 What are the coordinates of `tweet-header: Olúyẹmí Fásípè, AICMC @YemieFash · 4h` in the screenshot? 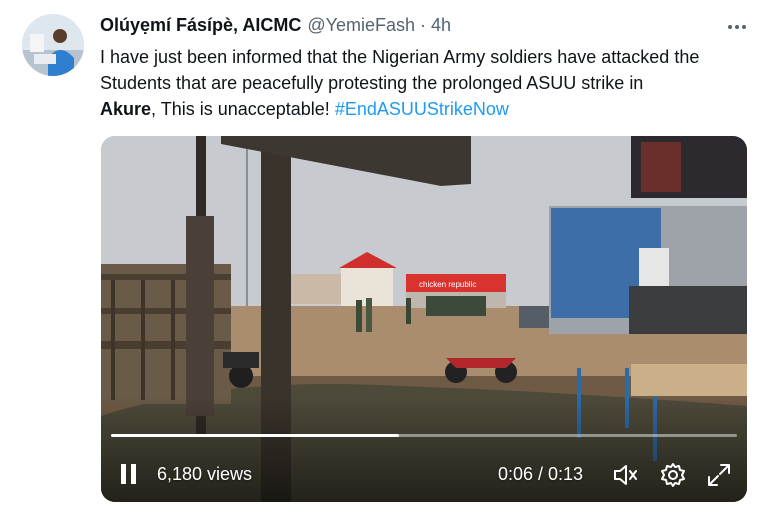 It's located at (275, 27).